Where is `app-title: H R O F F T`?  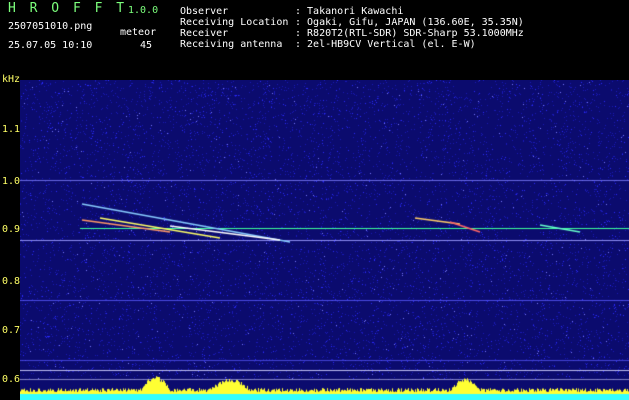
app-title: H R O F F T is located at coordinates (68, 8).